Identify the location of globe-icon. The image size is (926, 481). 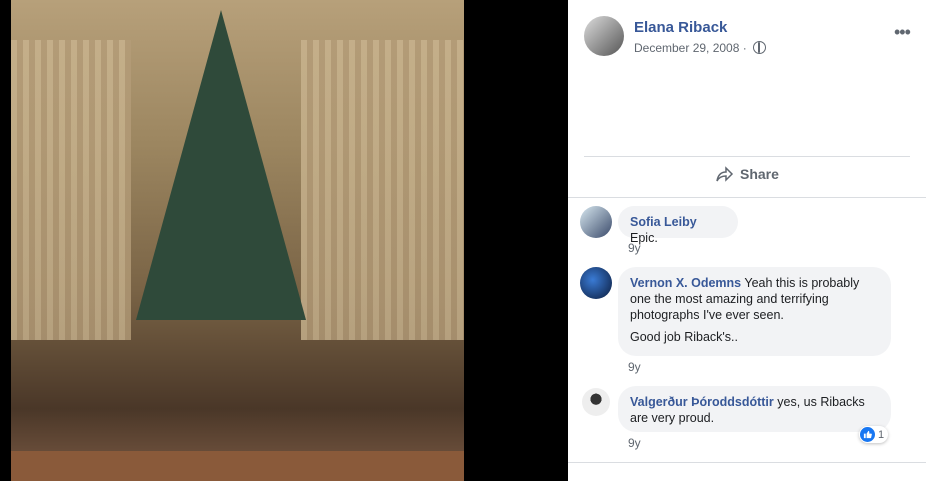
(760, 47).